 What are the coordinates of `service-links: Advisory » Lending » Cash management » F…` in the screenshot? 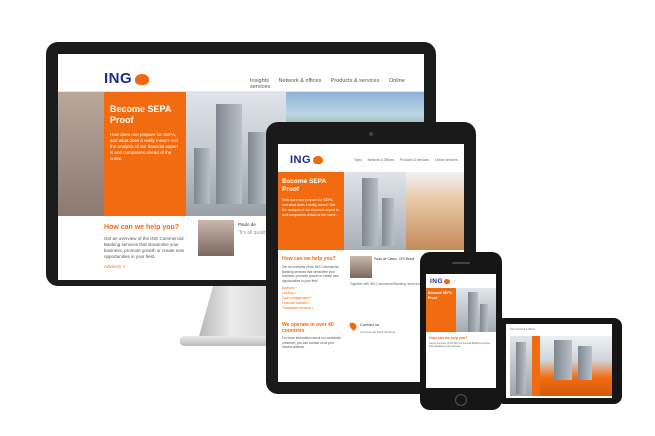 It's located at (298, 298).